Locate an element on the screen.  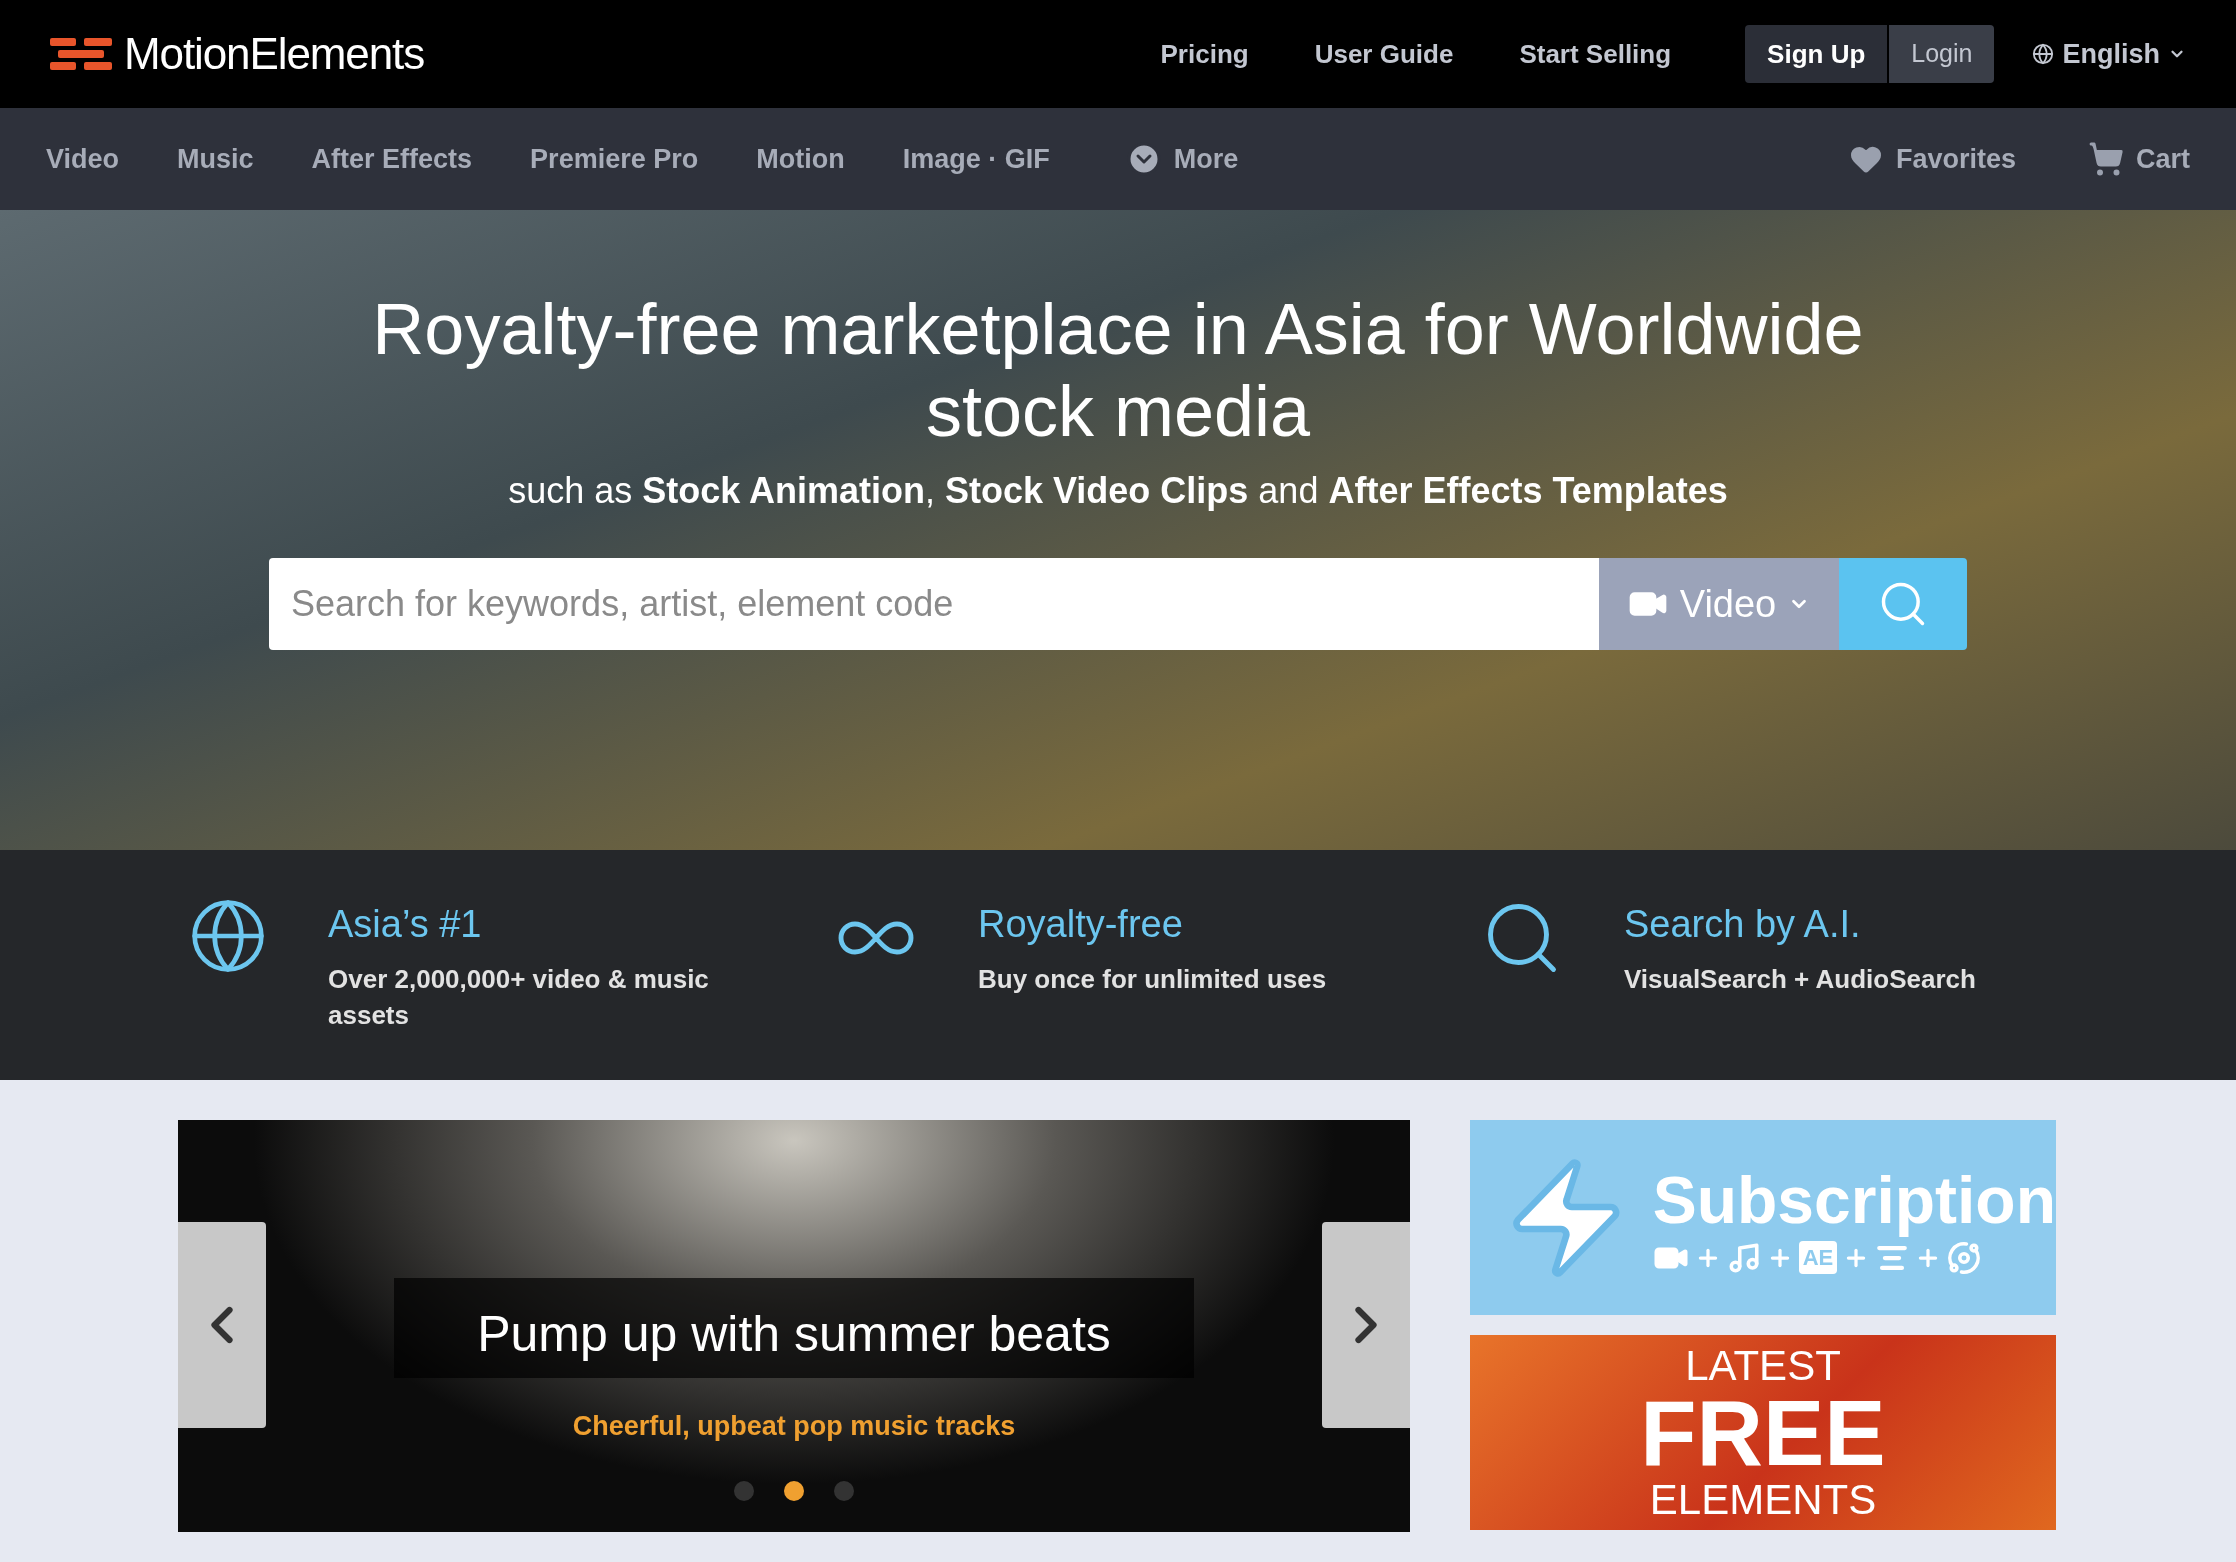
feature-description: Over 2,000,000+ video & music assets is located at coordinates (519, 997).